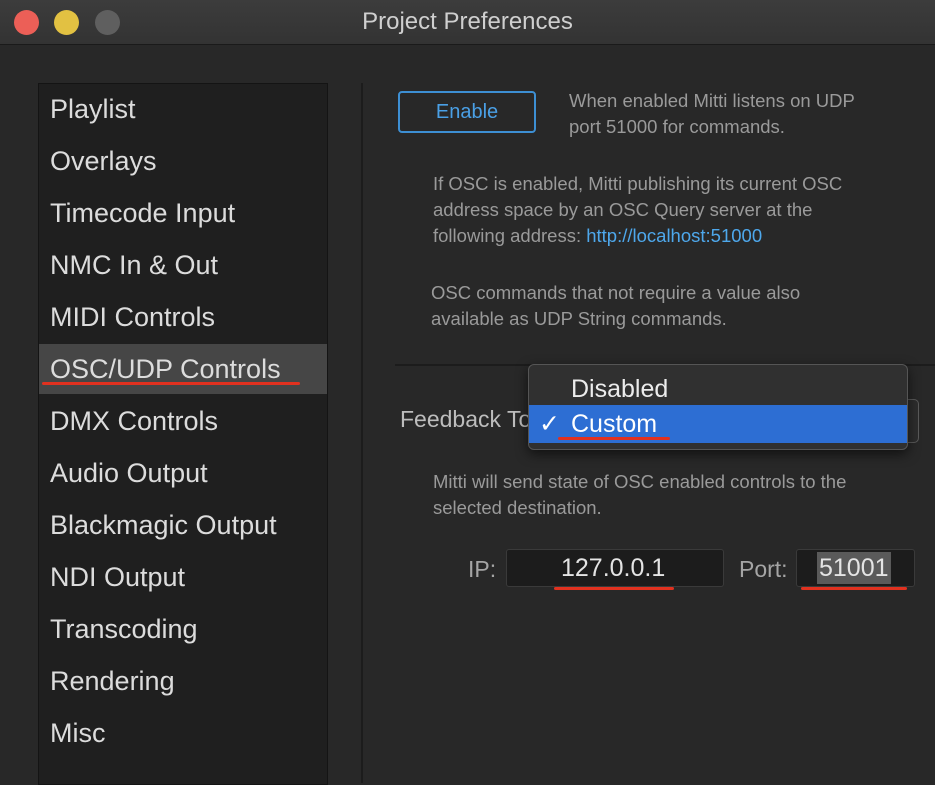 The image size is (935, 785). I want to click on port-value: 51001, so click(854, 568).